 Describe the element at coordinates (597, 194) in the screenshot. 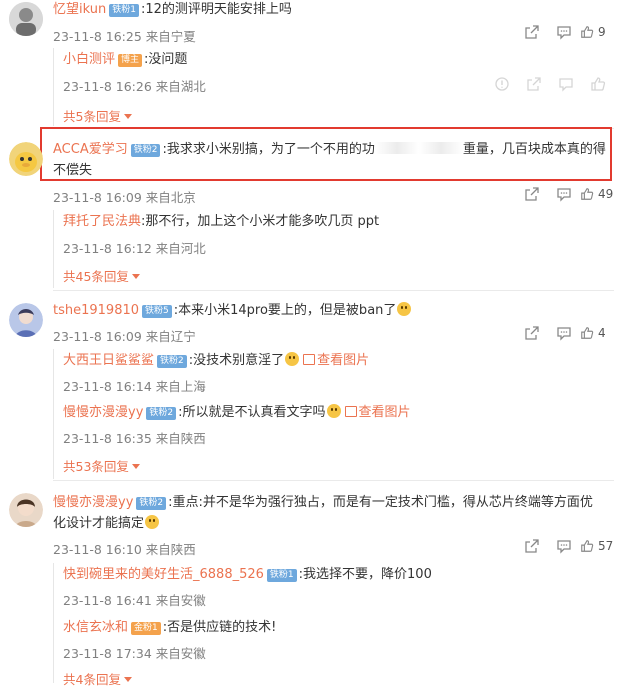

I see `like-button: 49` at that location.